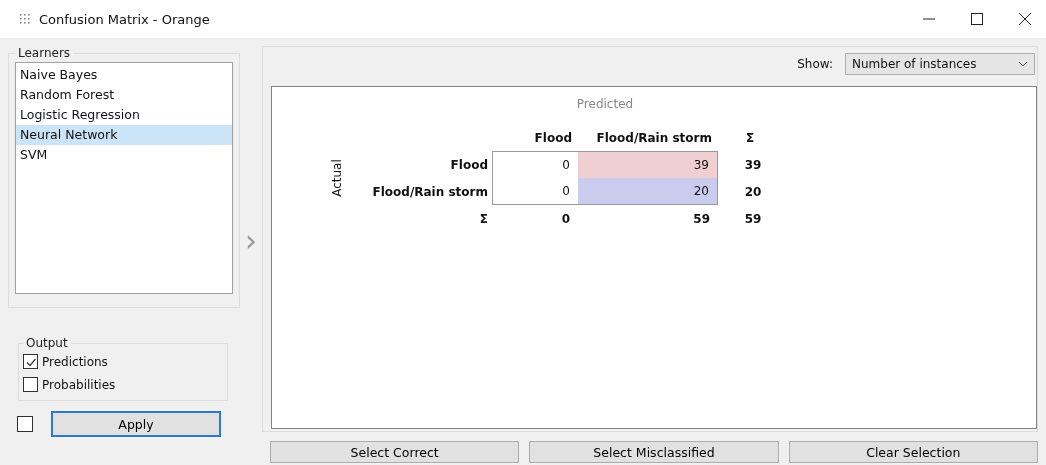  Describe the element at coordinates (124, 75) in the screenshot. I see `learner-item: Naive Bayes` at that location.